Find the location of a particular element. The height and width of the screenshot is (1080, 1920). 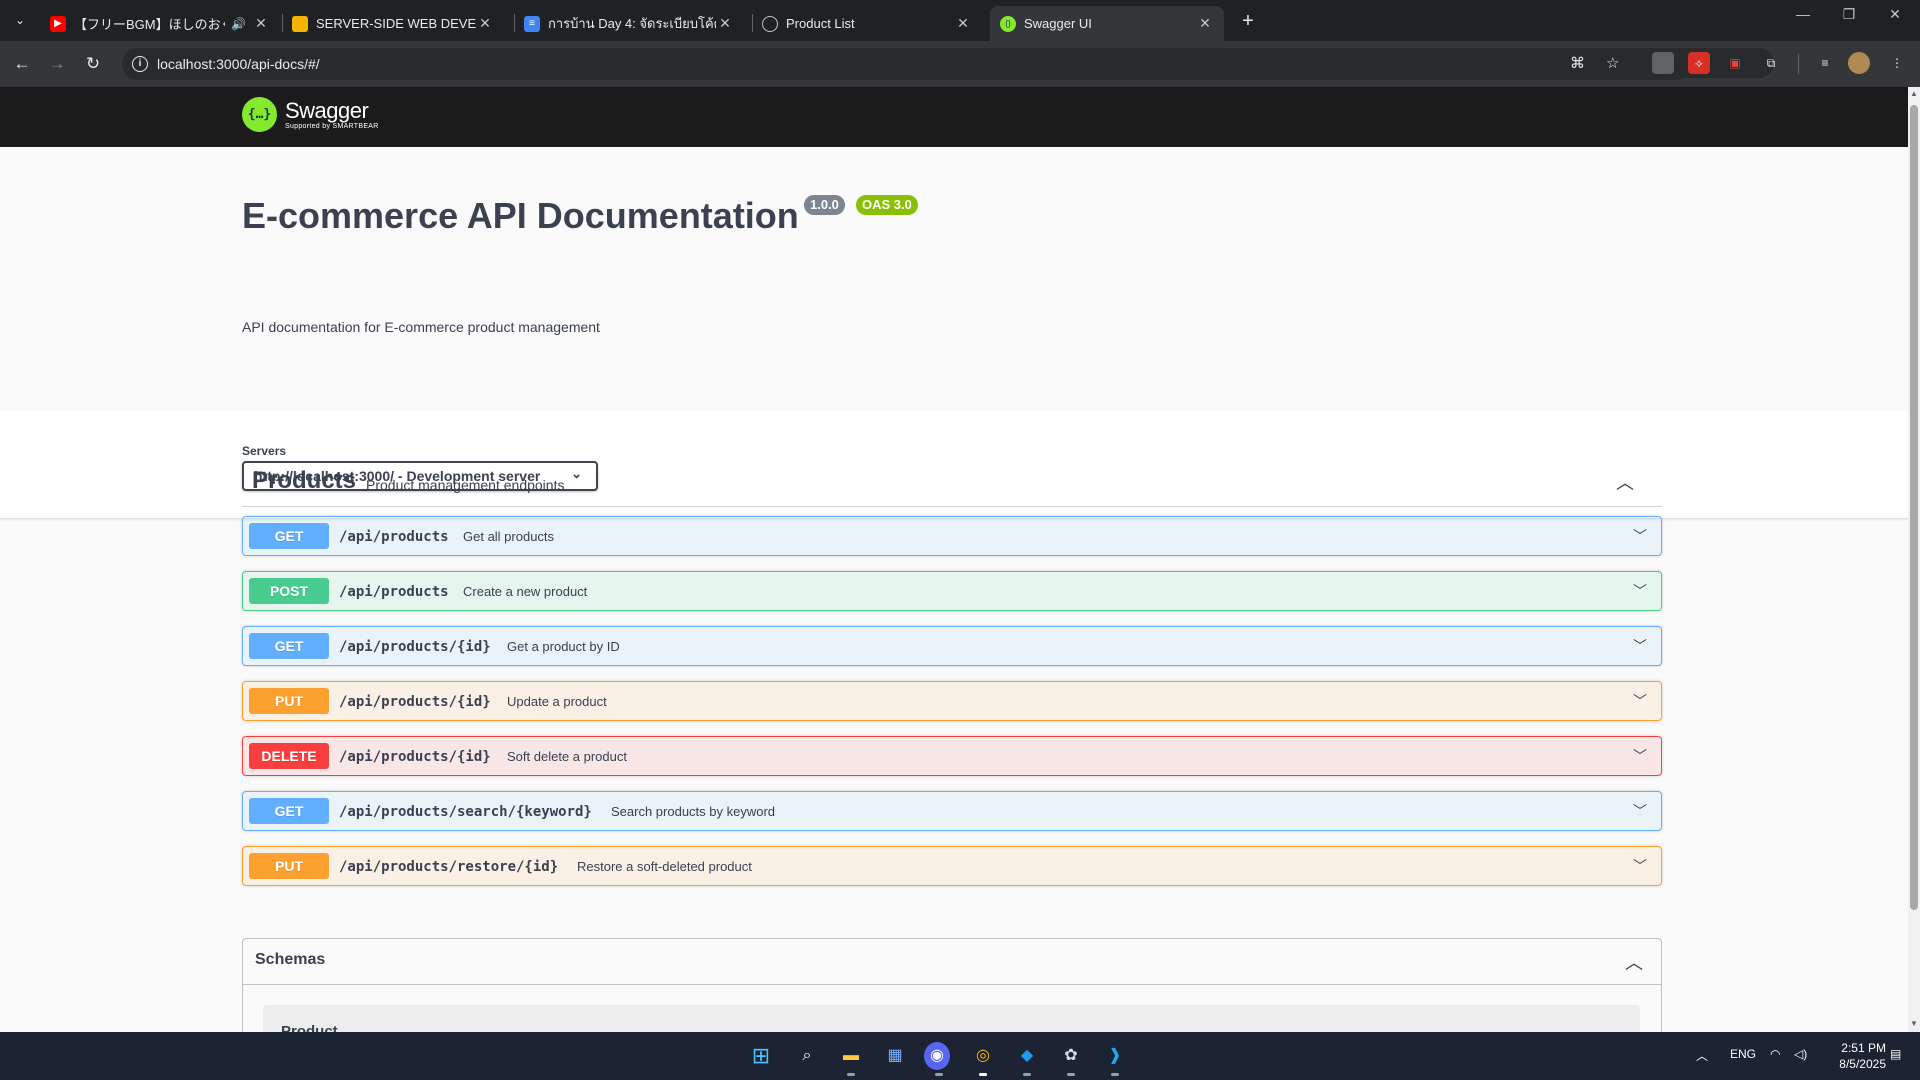

discord-icon: ◉ is located at coordinates (937, 1059).